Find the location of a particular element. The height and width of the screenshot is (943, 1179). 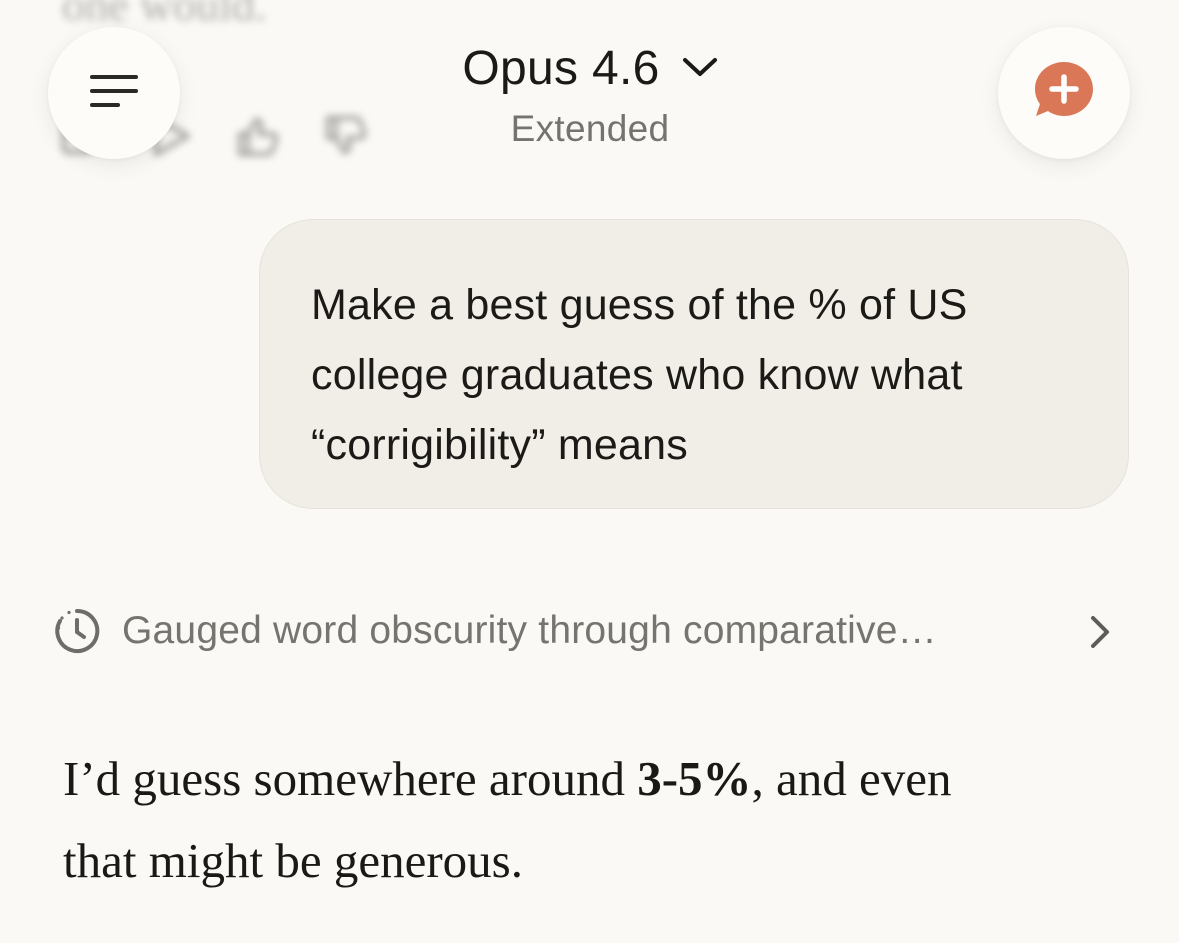

new-chat-plus-icon is located at coordinates (1064, 93).